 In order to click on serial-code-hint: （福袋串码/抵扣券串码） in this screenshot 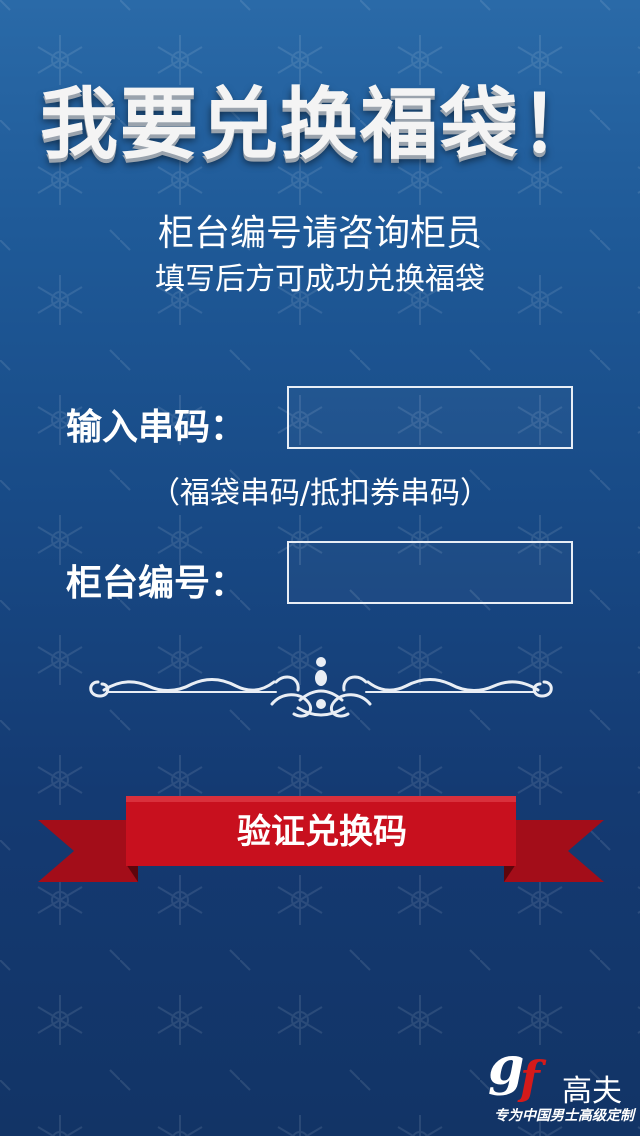, I will do `click(320, 493)`.